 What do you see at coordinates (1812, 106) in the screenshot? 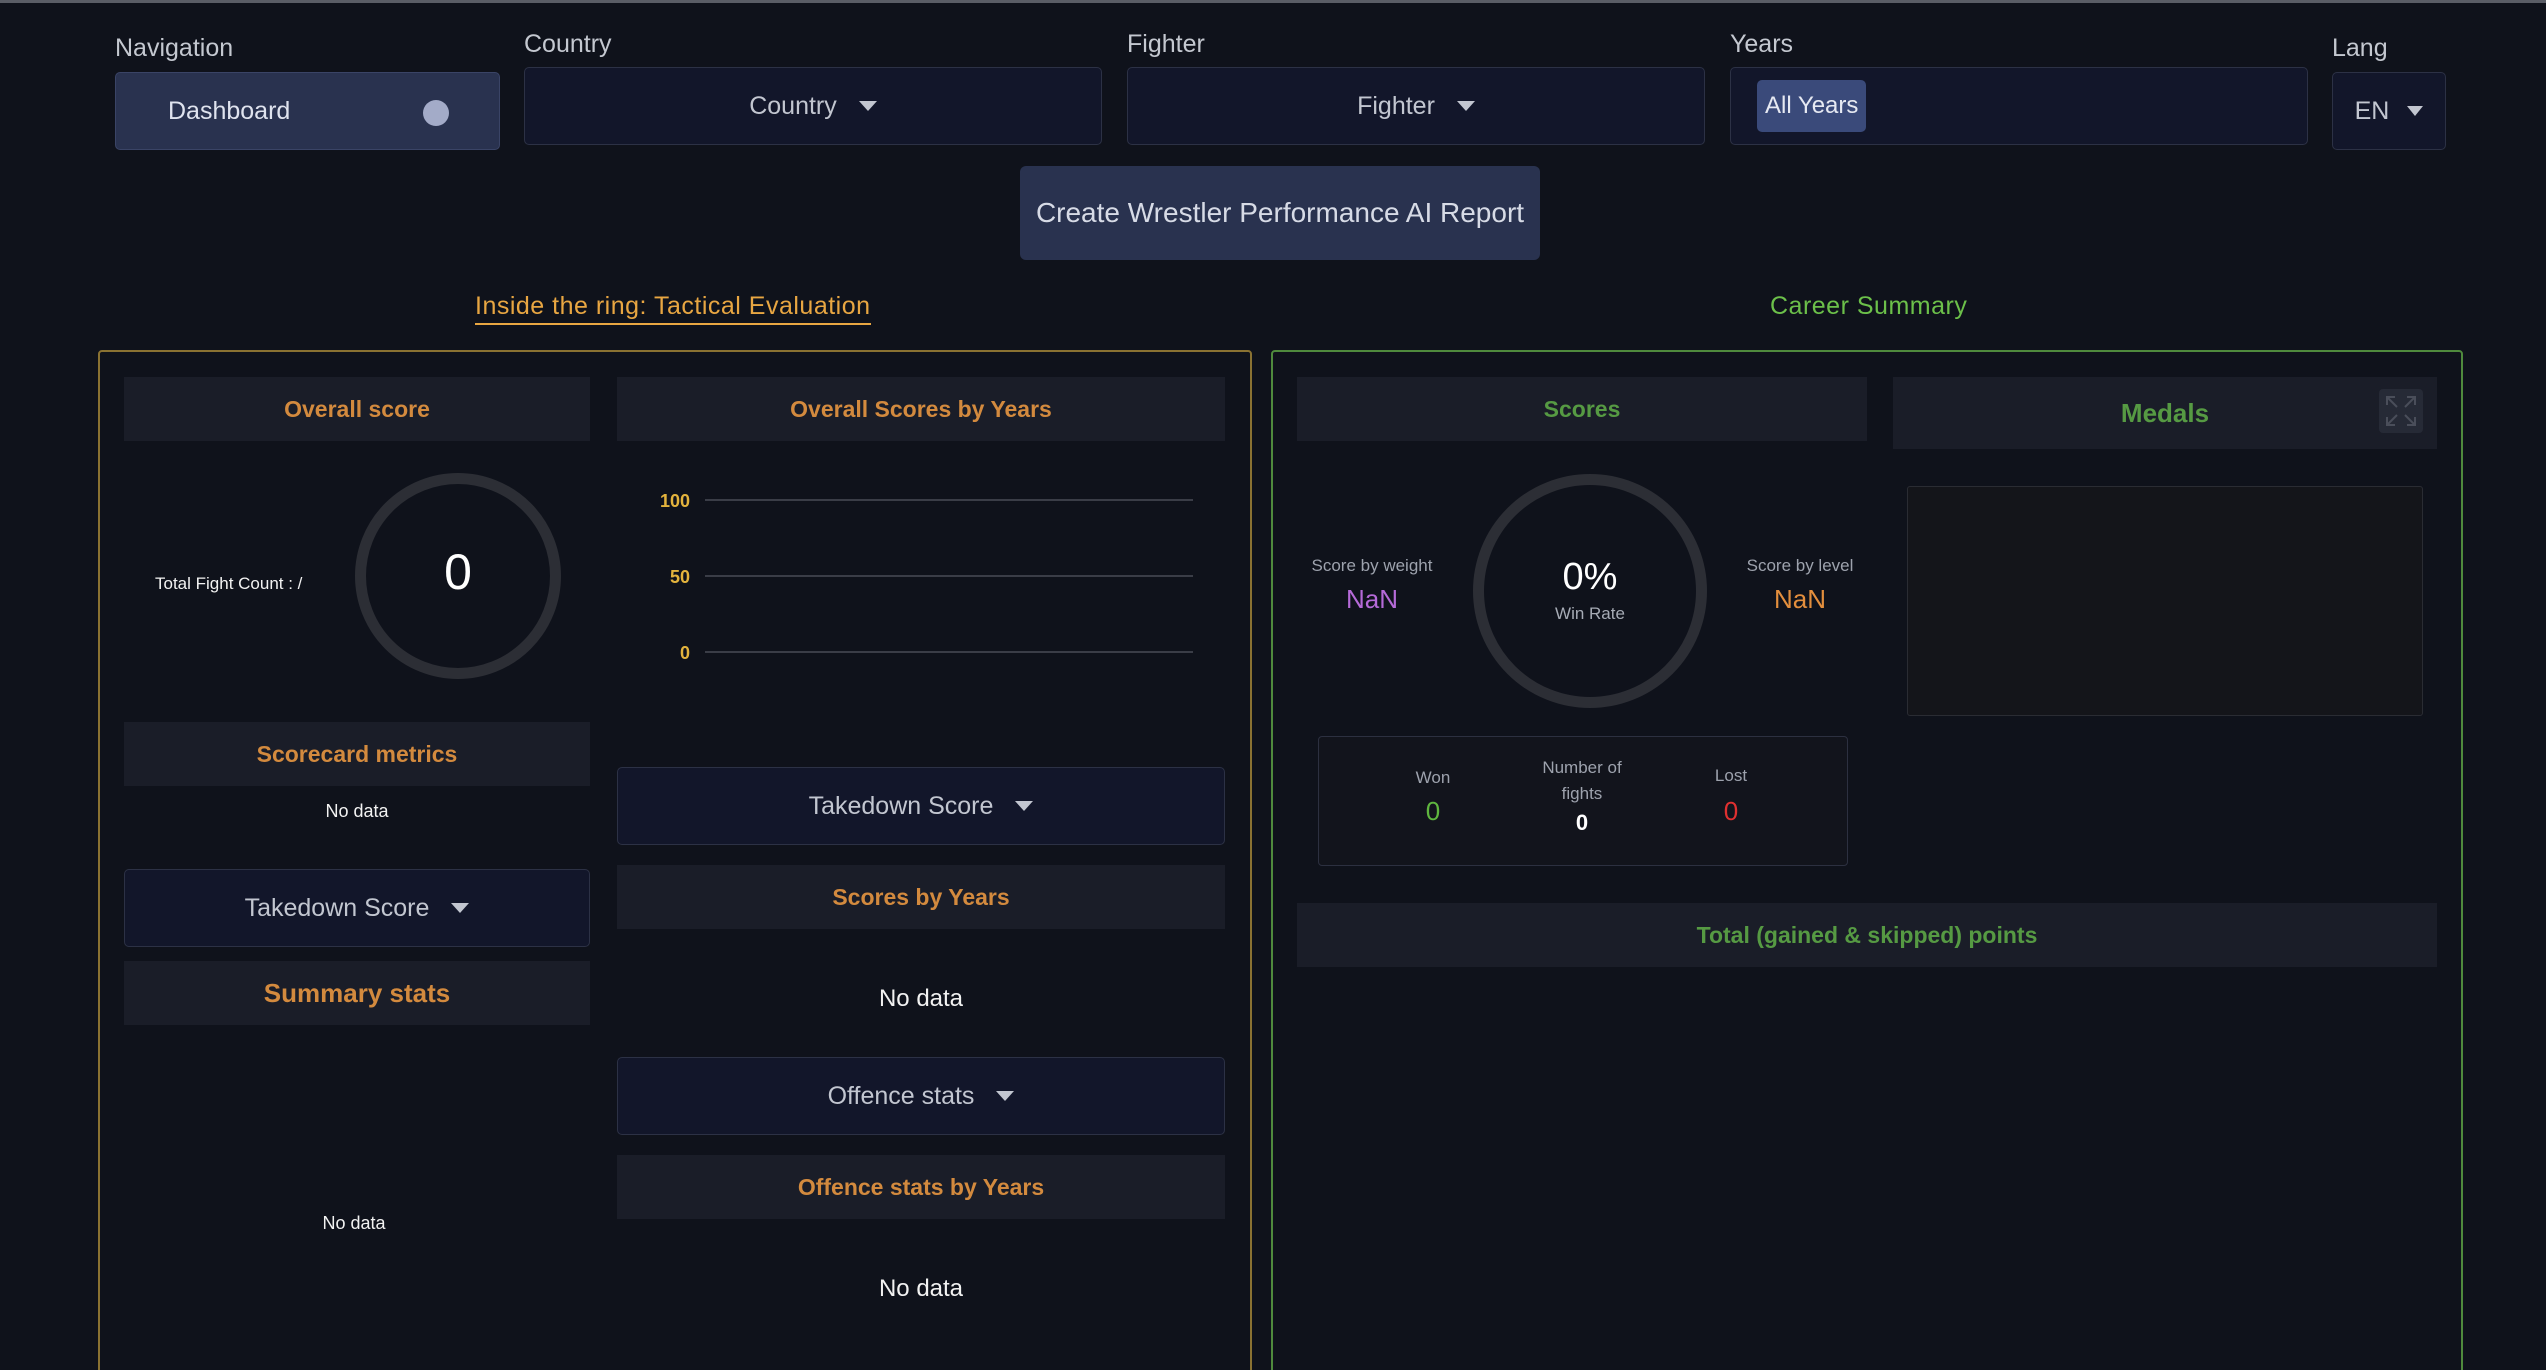
I see `years-chip: All Years` at bounding box center [1812, 106].